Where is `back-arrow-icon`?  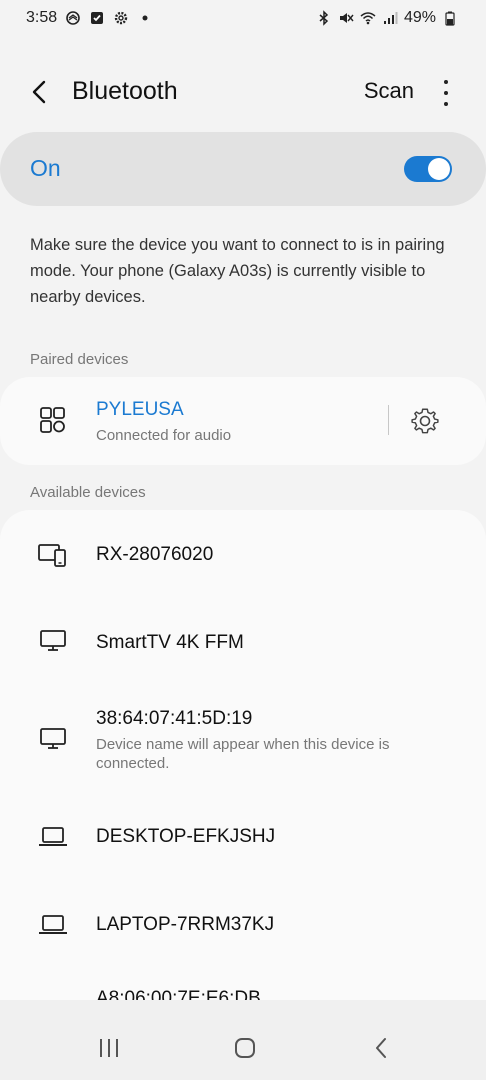
back-arrow-icon is located at coordinates (39, 92).